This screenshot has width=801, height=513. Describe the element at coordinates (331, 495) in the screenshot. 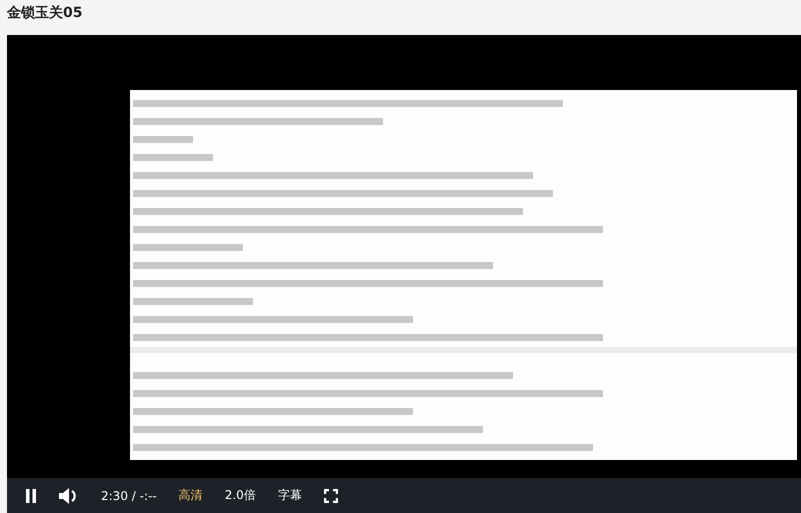

I see `fullscreen-icon` at that location.